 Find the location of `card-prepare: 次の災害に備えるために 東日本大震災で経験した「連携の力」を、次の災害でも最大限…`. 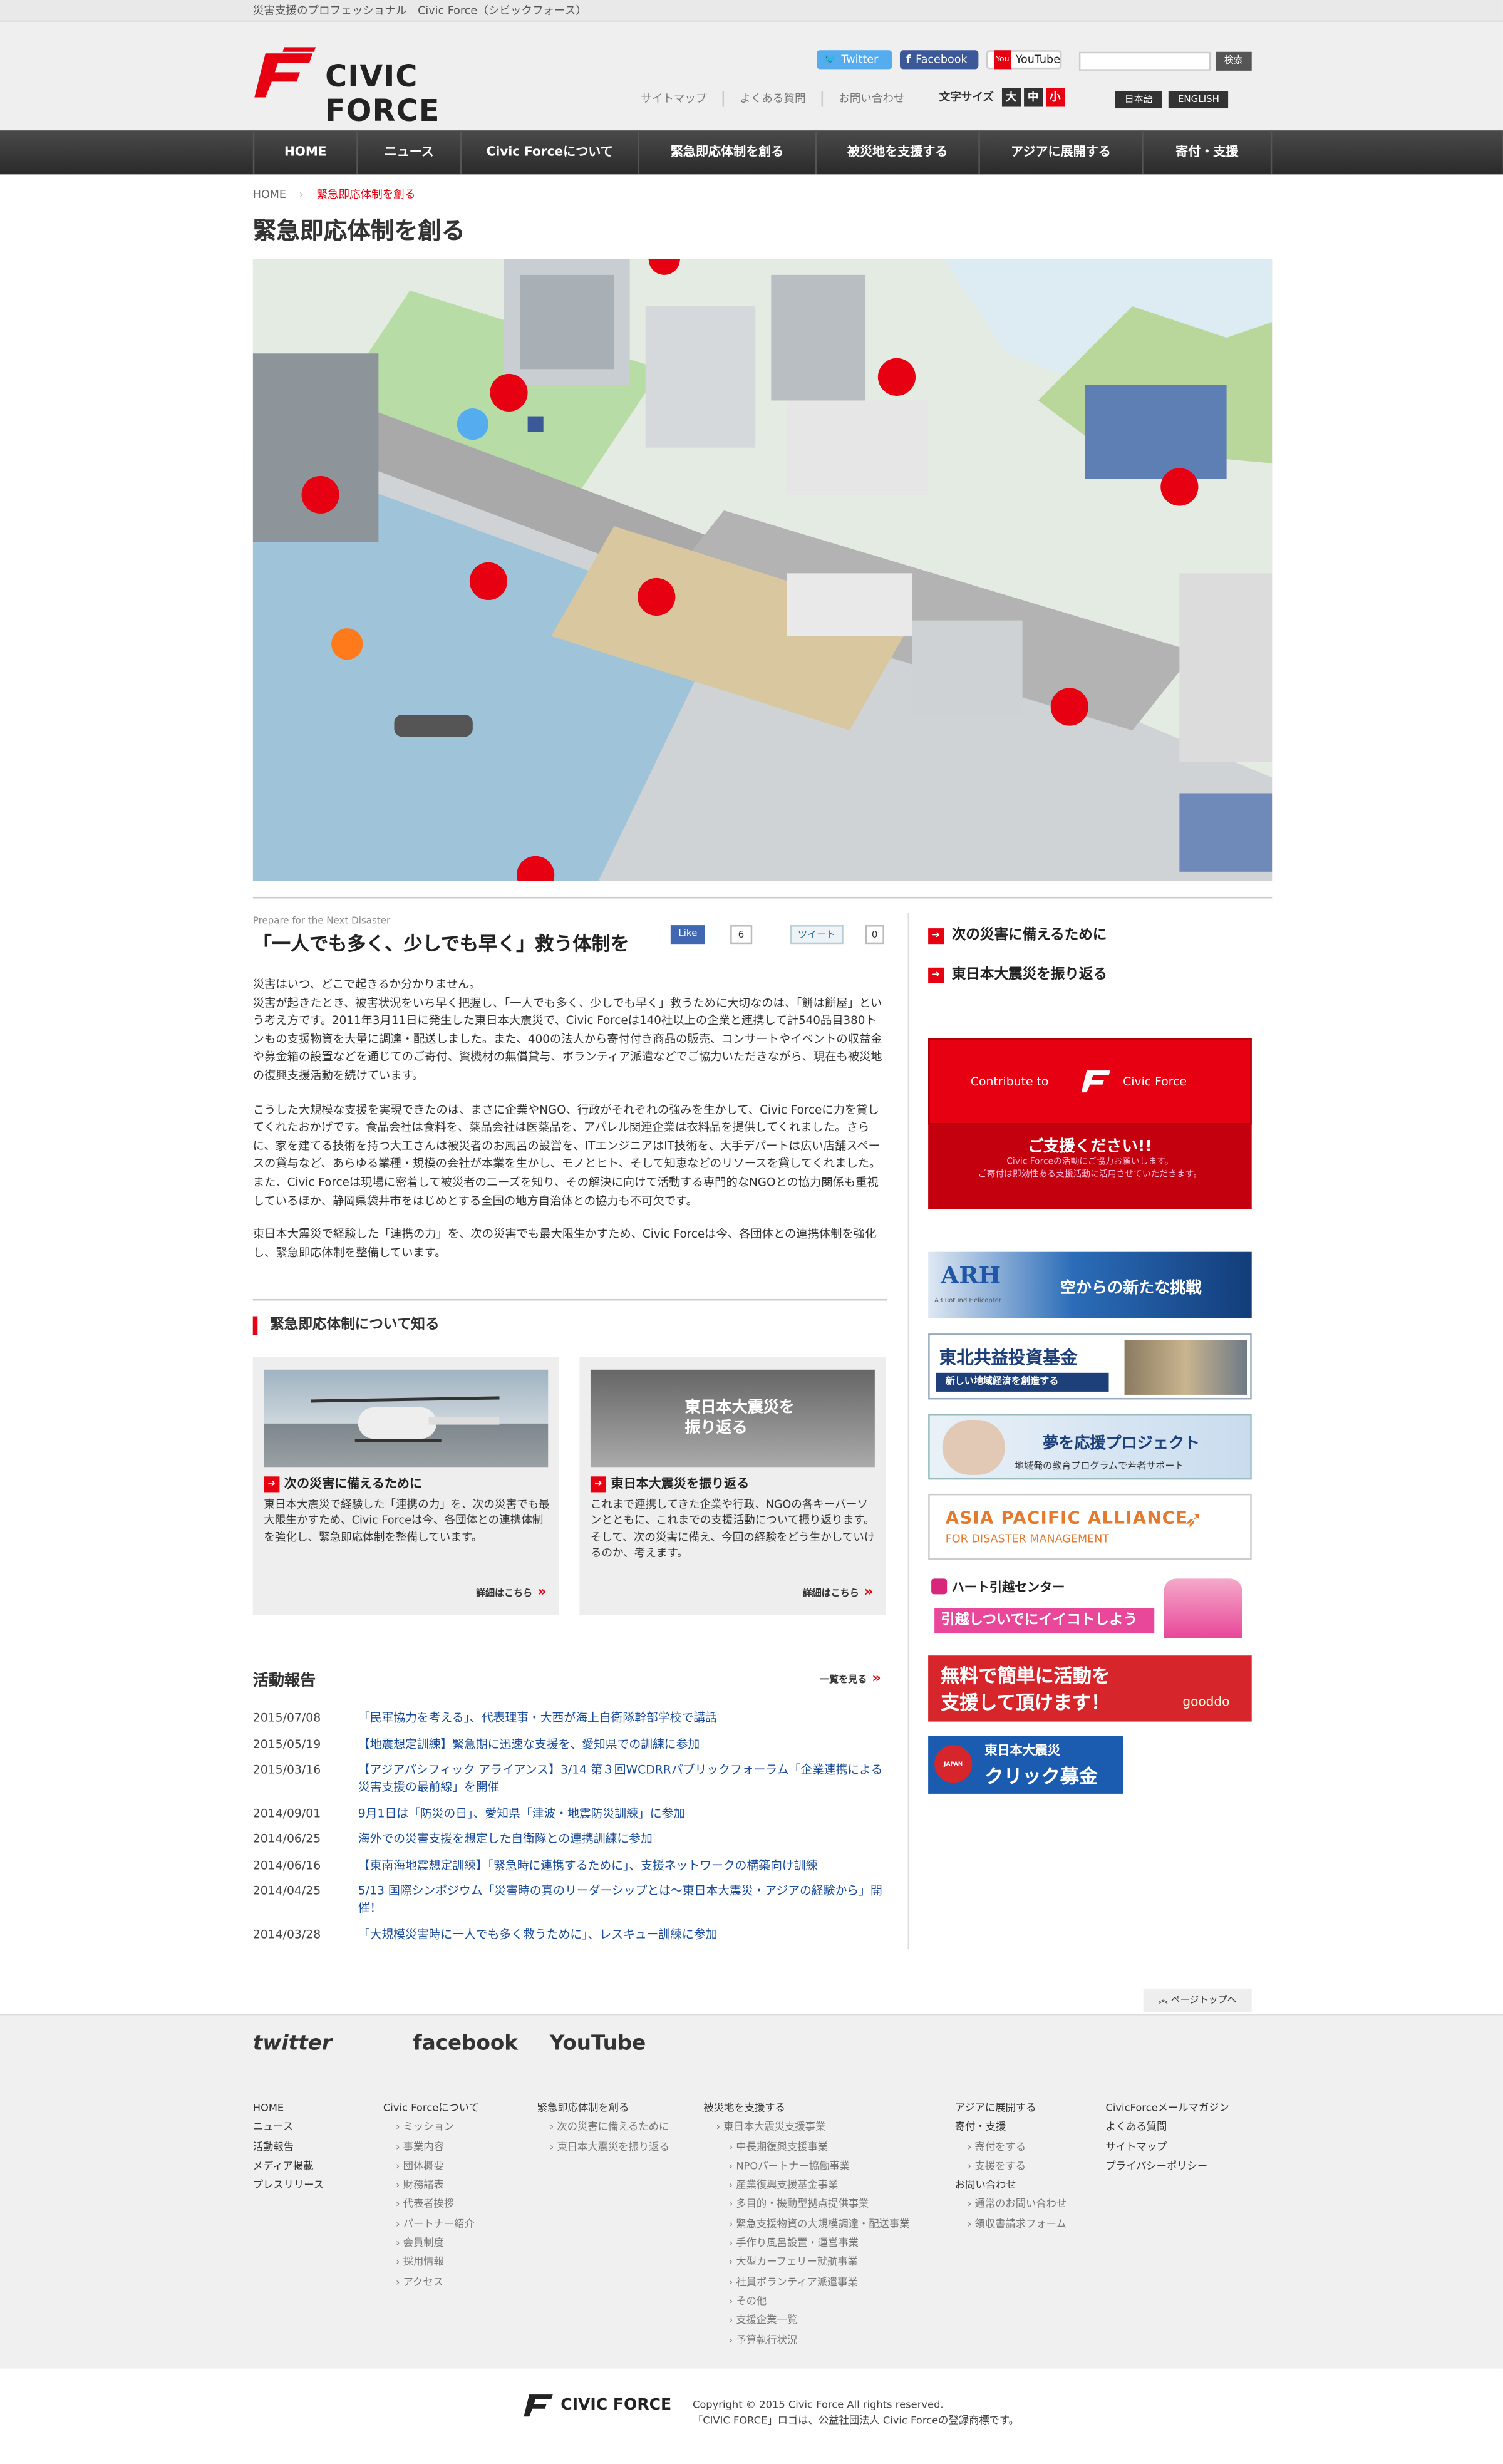

card-prepare: 次の災害に備えるために 東日本大震災で経験した「連携の力」を、次の災害でも最大限… is located at coordinates (405, 1486).